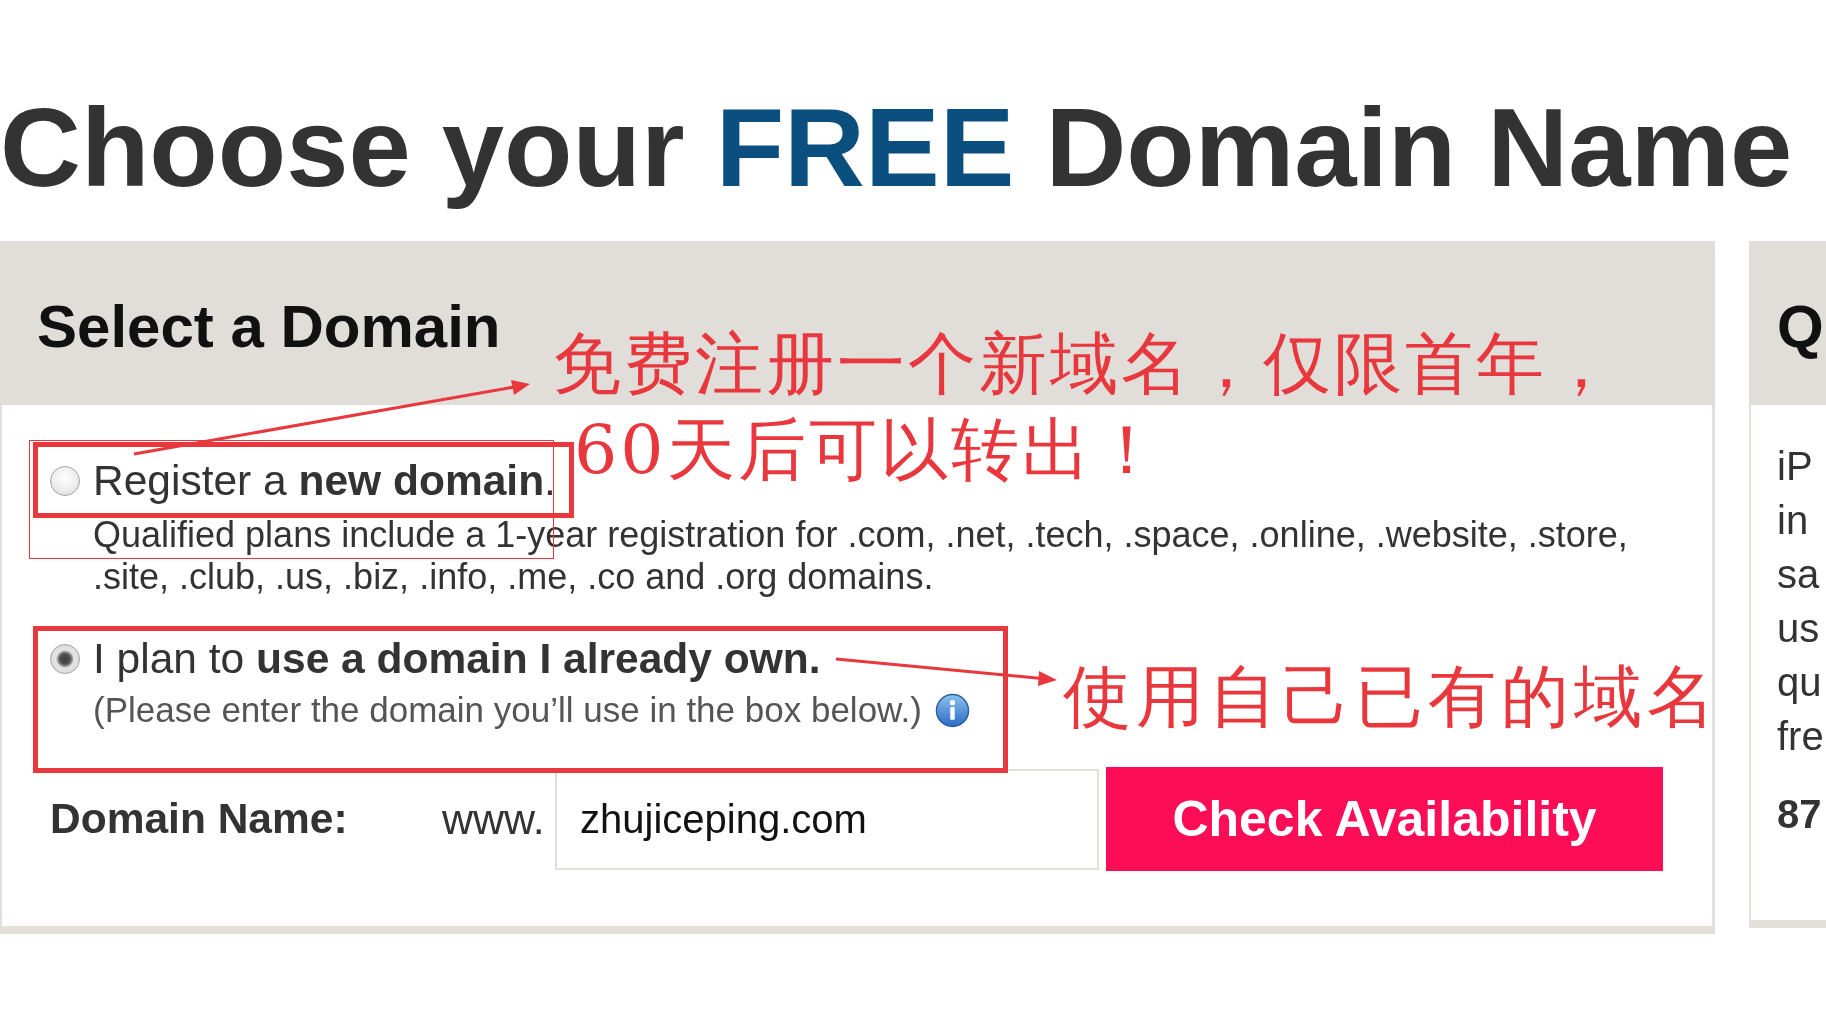 The height and width of the screenshot is (1024, 1826). Describe the element at coordinates (1800, 814) in the screenshot. I see `panel-text: 87` at that location.